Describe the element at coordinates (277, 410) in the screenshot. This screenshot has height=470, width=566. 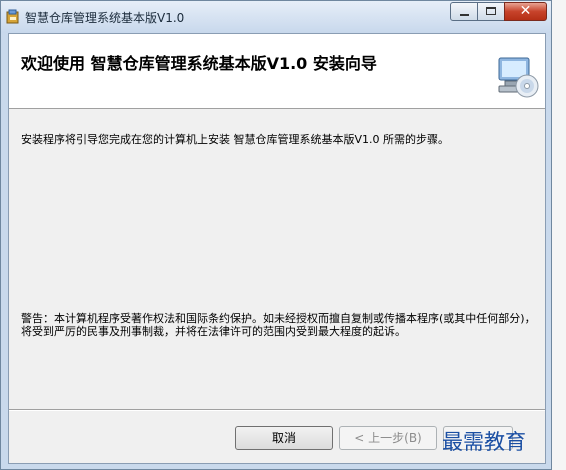
I see `footer-divider` at that location.